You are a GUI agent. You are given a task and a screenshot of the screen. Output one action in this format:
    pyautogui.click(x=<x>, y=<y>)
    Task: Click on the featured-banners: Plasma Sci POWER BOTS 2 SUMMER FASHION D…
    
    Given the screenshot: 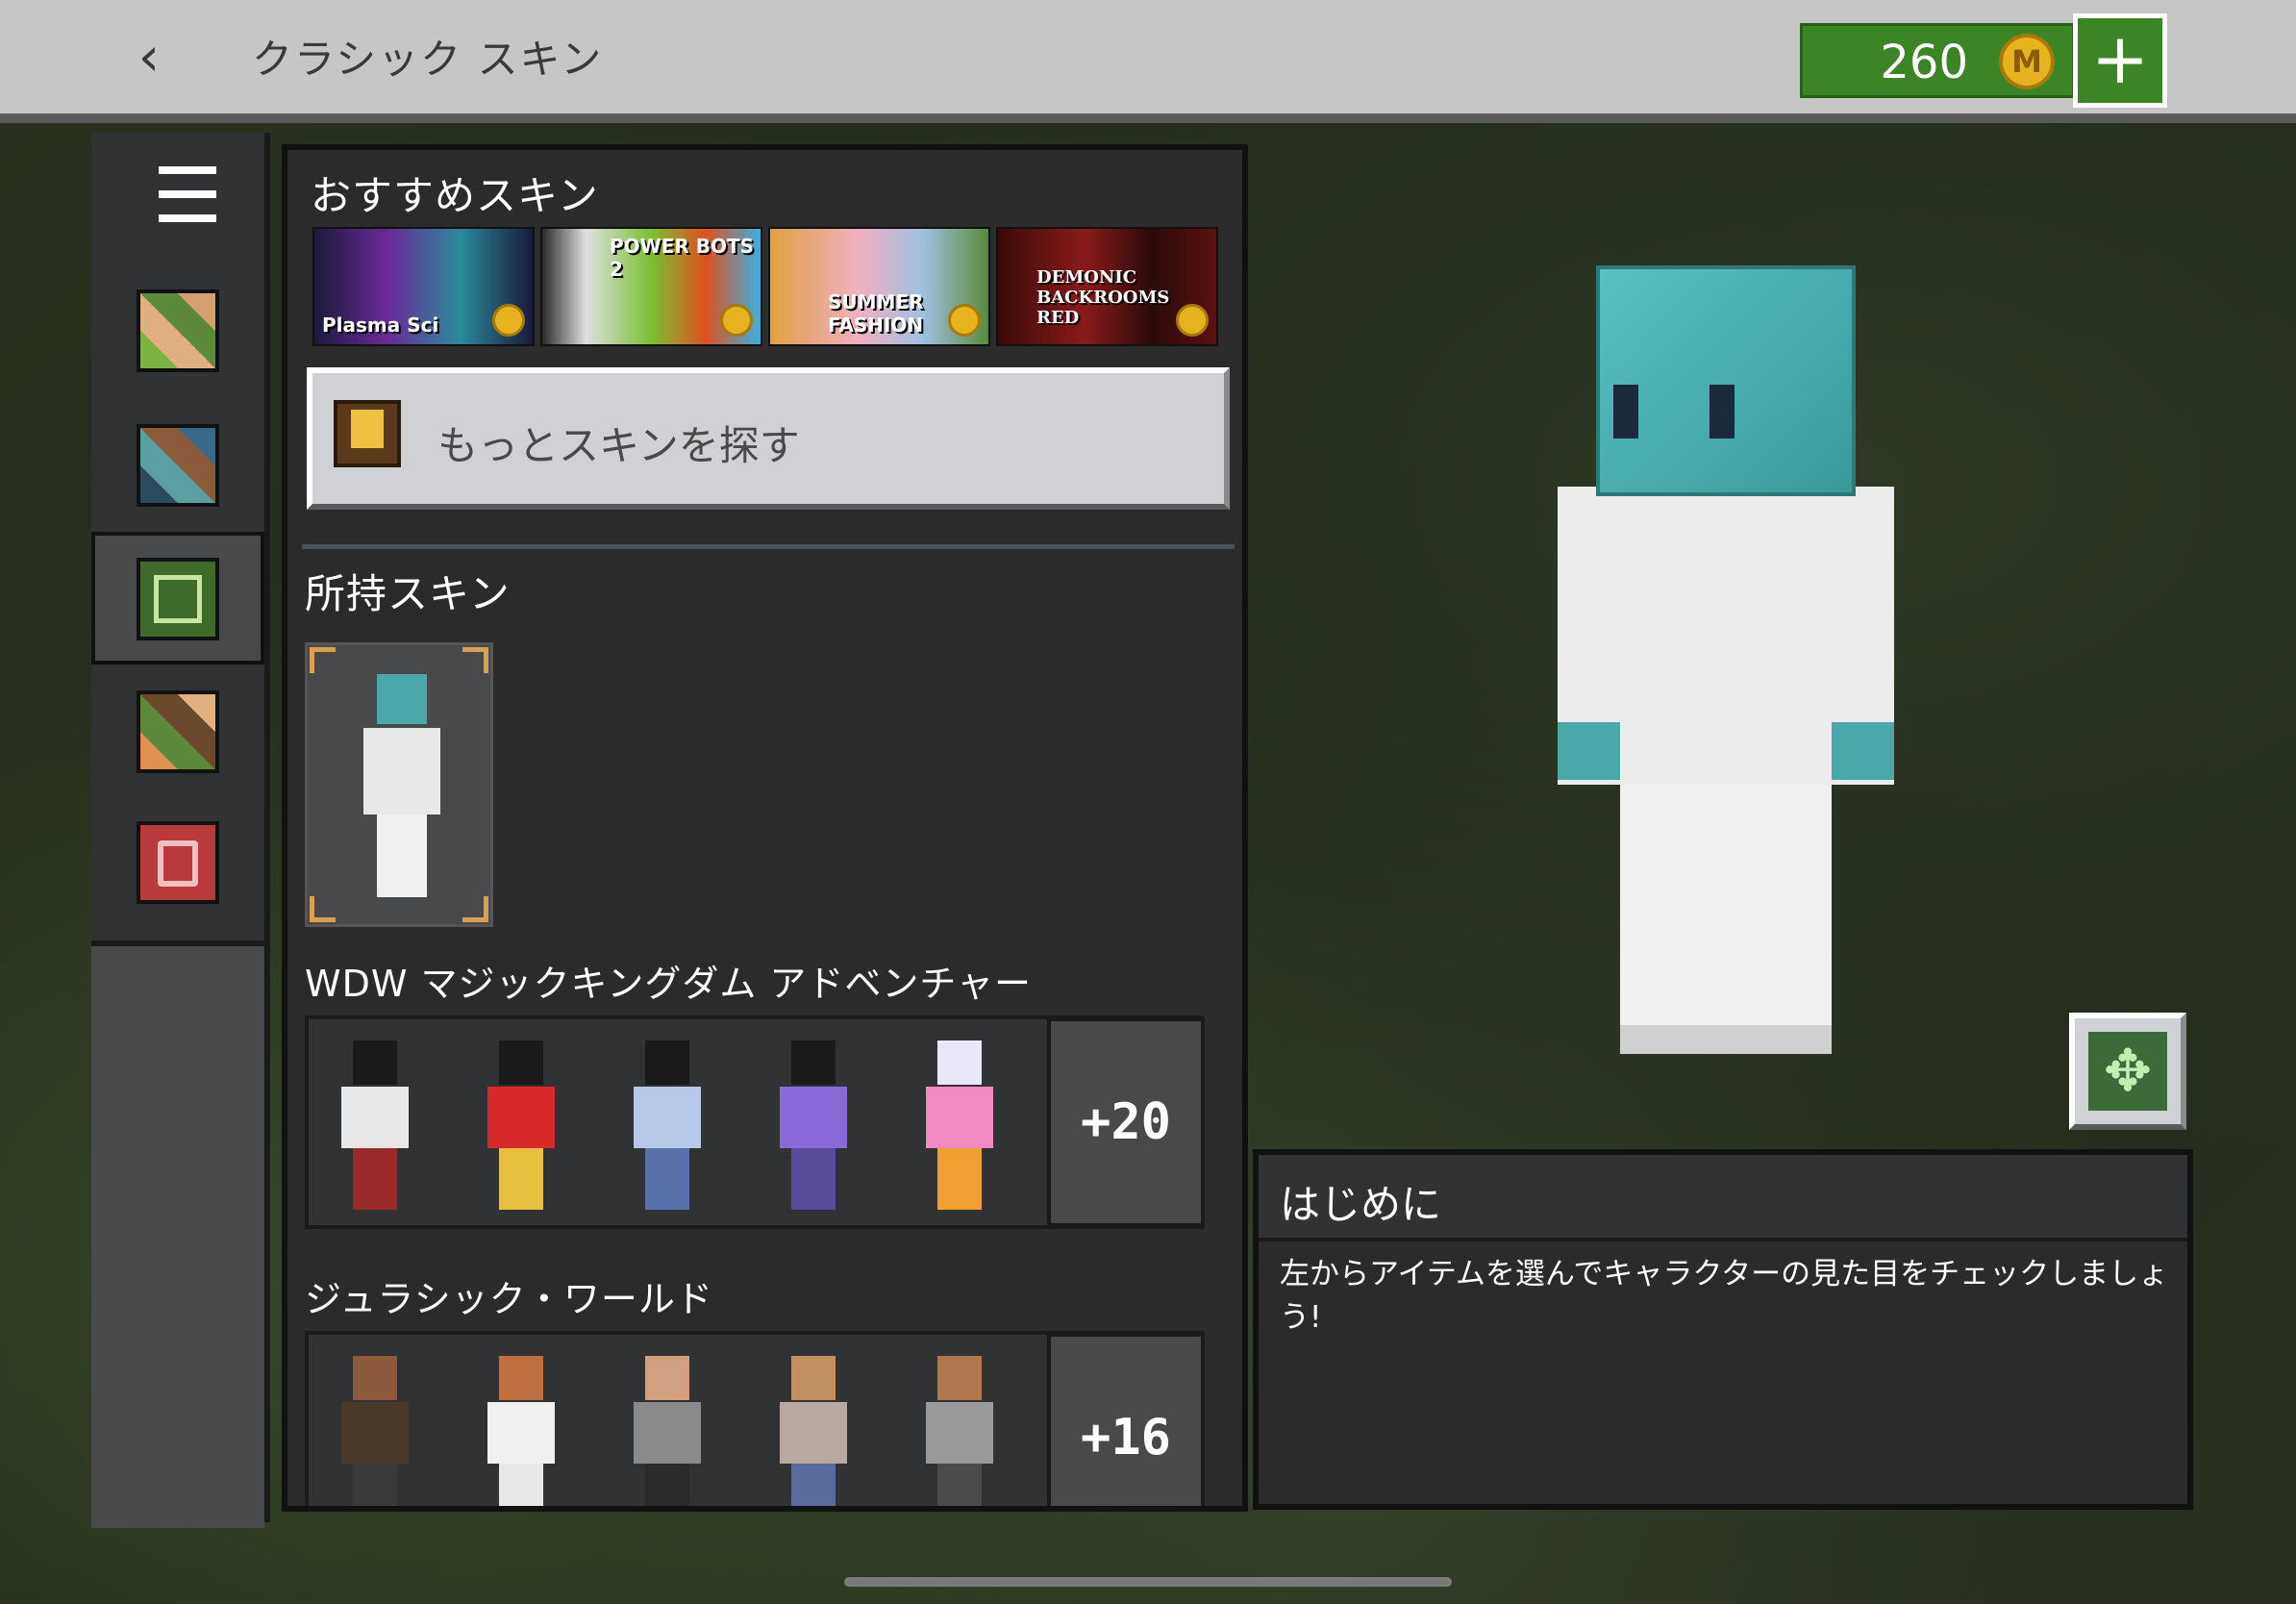 What is the action you would take?
    pyautogui.click(x=765, y=286)
    